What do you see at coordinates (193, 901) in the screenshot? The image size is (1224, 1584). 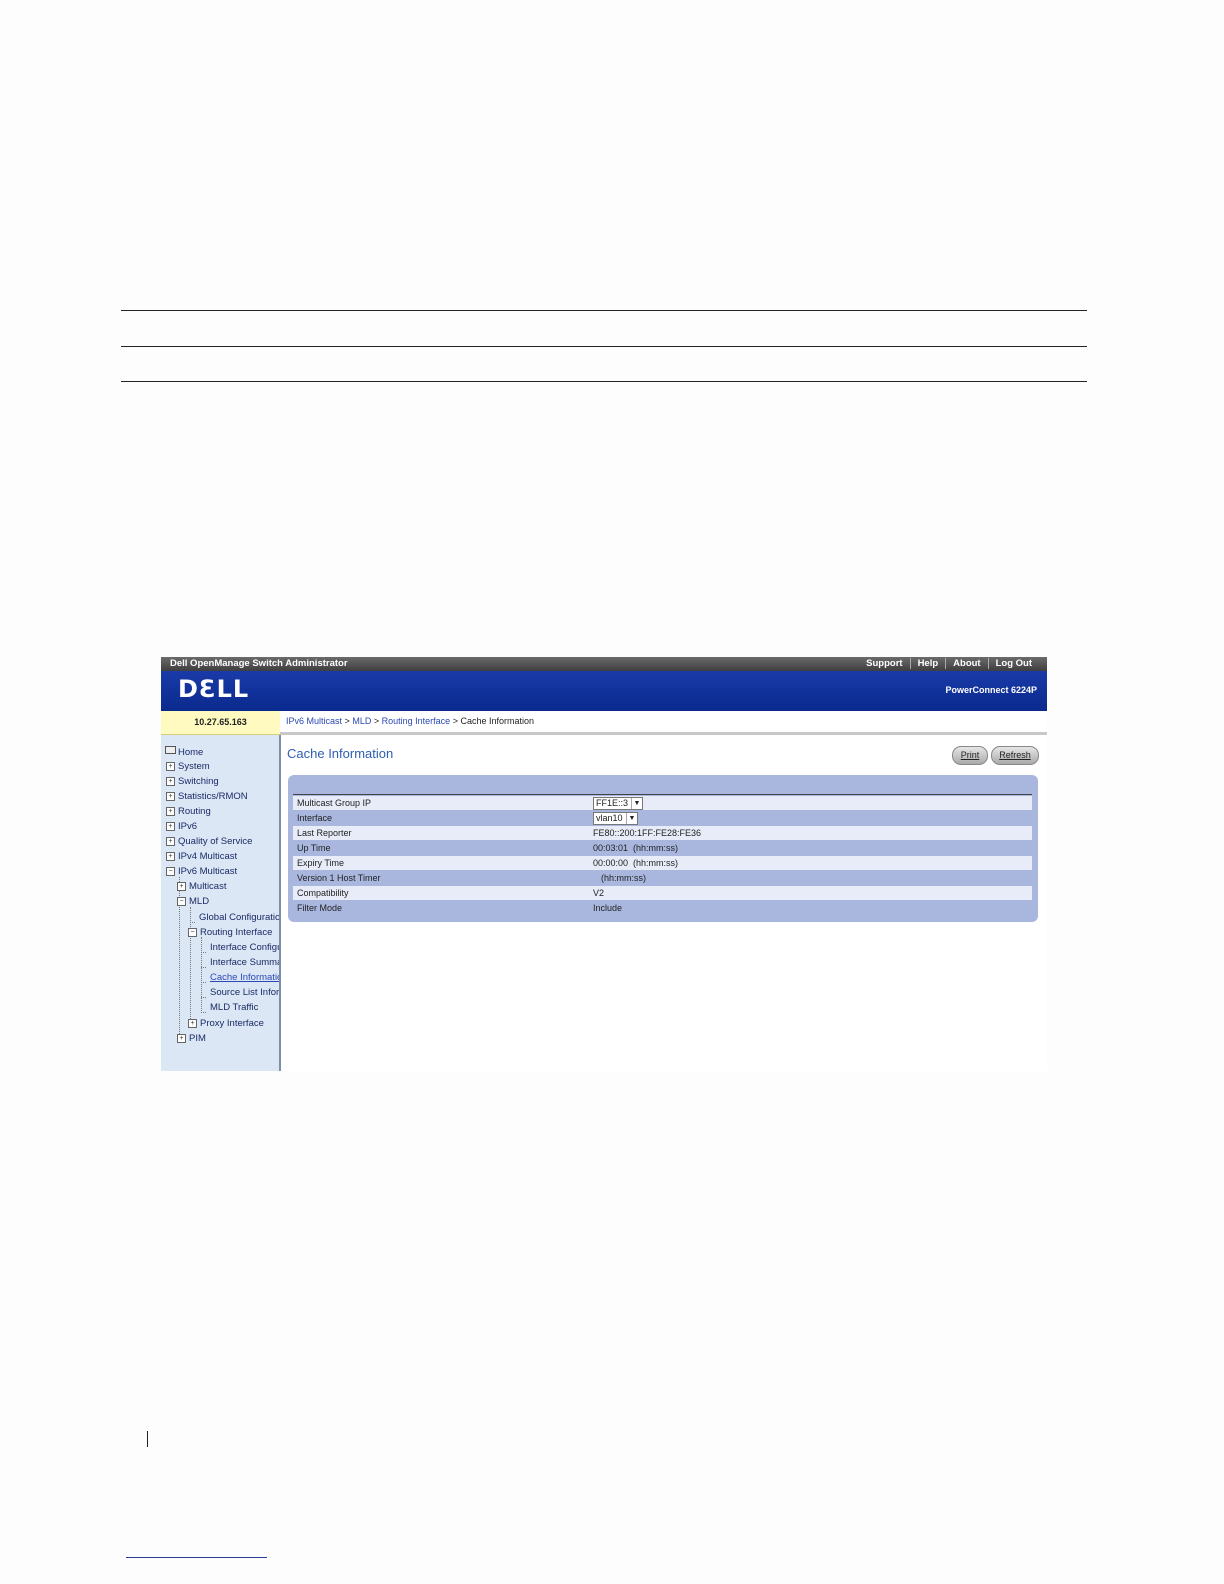 I see `sidebar-item-mld: − MLD` at bounding box center [193, 901].